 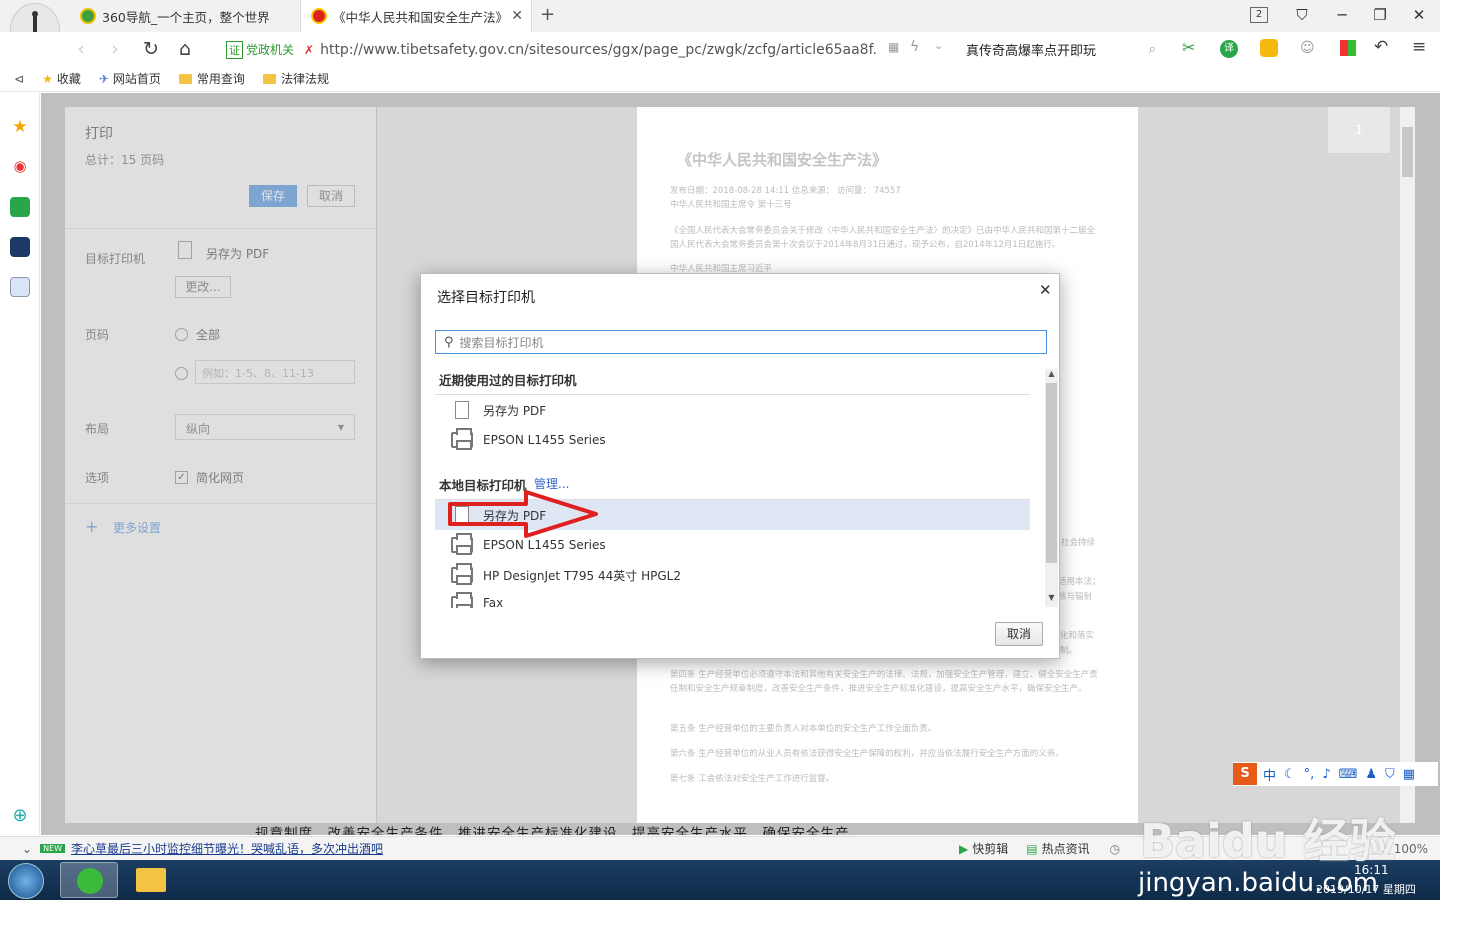 I want to click on sogou-icon: S, so click(x=1245, y=774).